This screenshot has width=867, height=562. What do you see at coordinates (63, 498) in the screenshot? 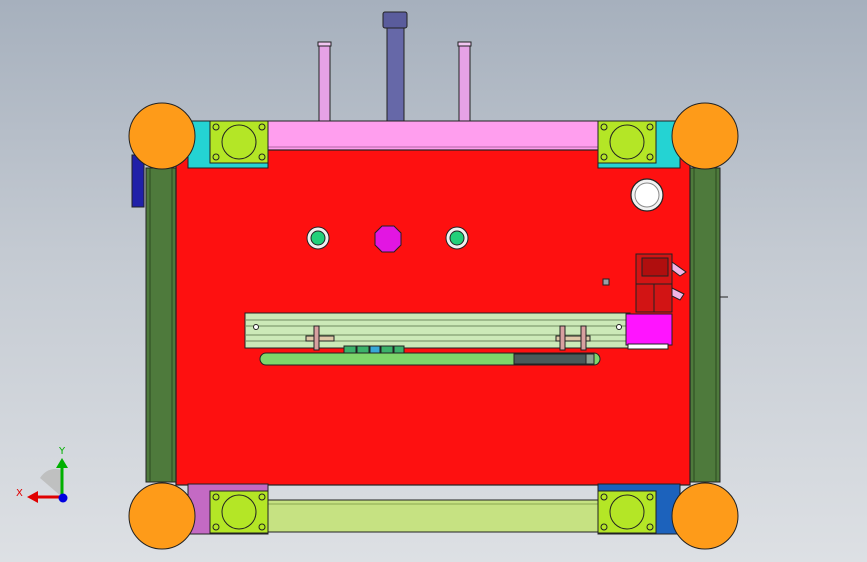
I see `z-axis-dot` at bounding box center [63, 498].